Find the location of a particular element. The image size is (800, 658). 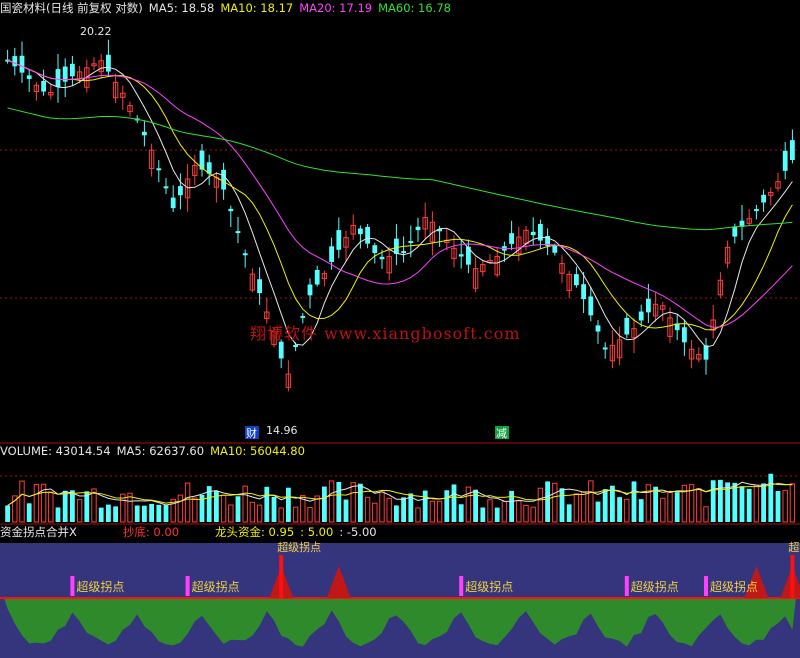

low-mark-text: 财 is located at coordinates (251, 433).